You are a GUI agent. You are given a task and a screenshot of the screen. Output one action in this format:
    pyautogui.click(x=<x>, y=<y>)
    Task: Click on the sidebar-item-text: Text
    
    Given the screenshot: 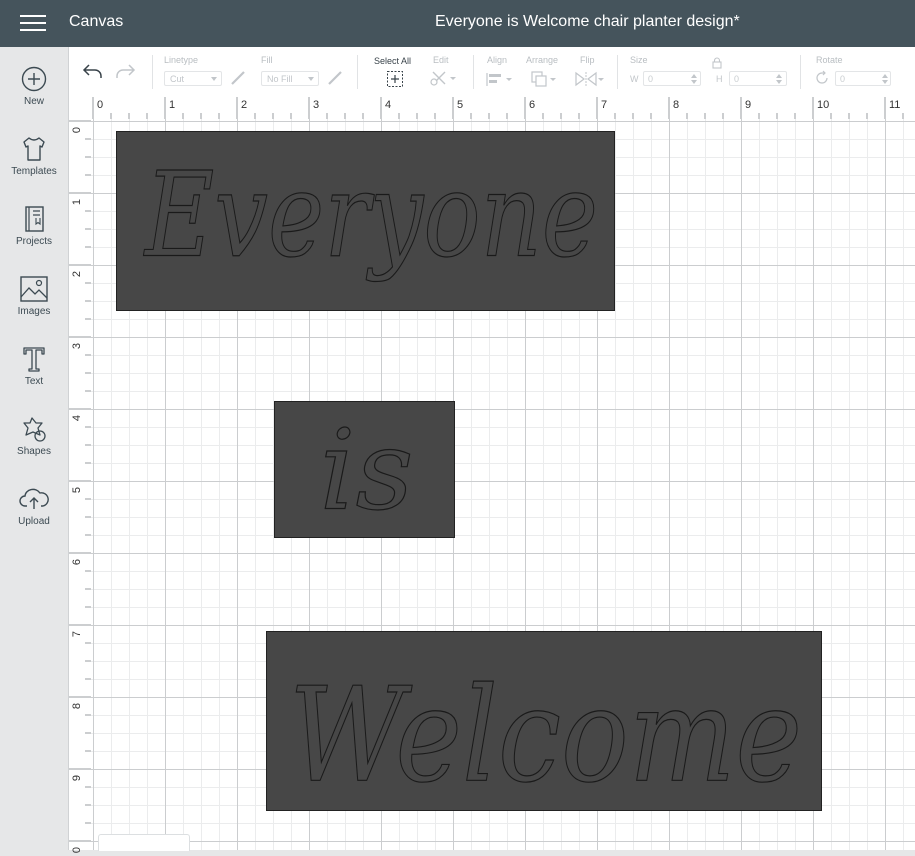 What is the action you would take?
    pyautogui.click(x=34, y=378)
    